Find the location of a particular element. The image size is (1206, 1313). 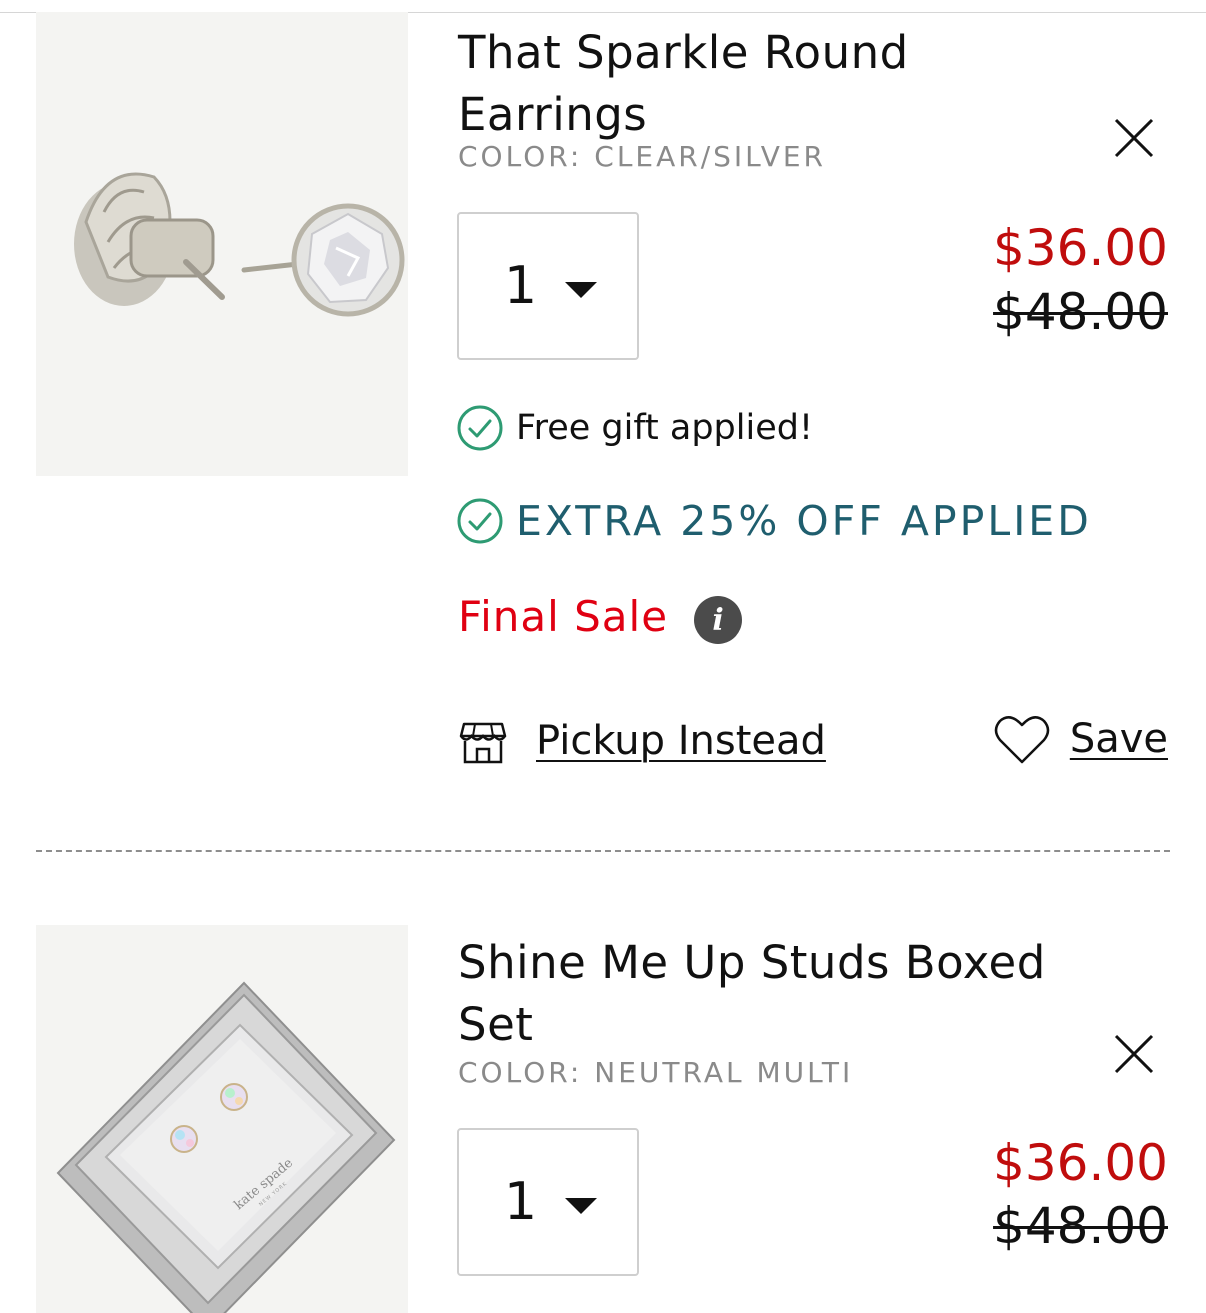

free-gift-message: Free gift applied! is located at coordinates (634, 428).